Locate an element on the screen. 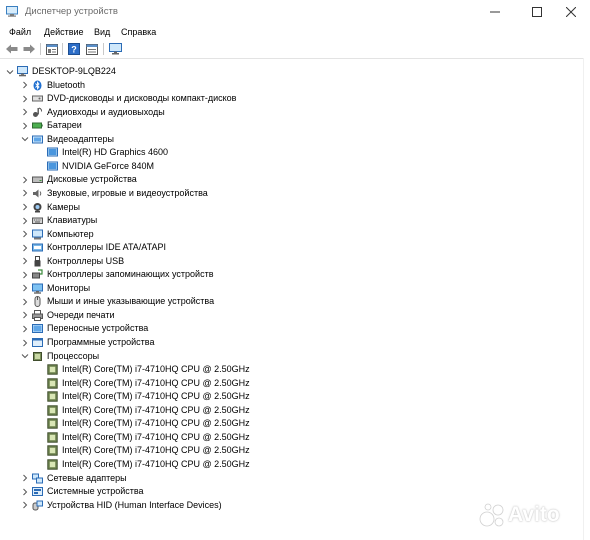  storage-controller-icon is located at coordinates (37, 274).